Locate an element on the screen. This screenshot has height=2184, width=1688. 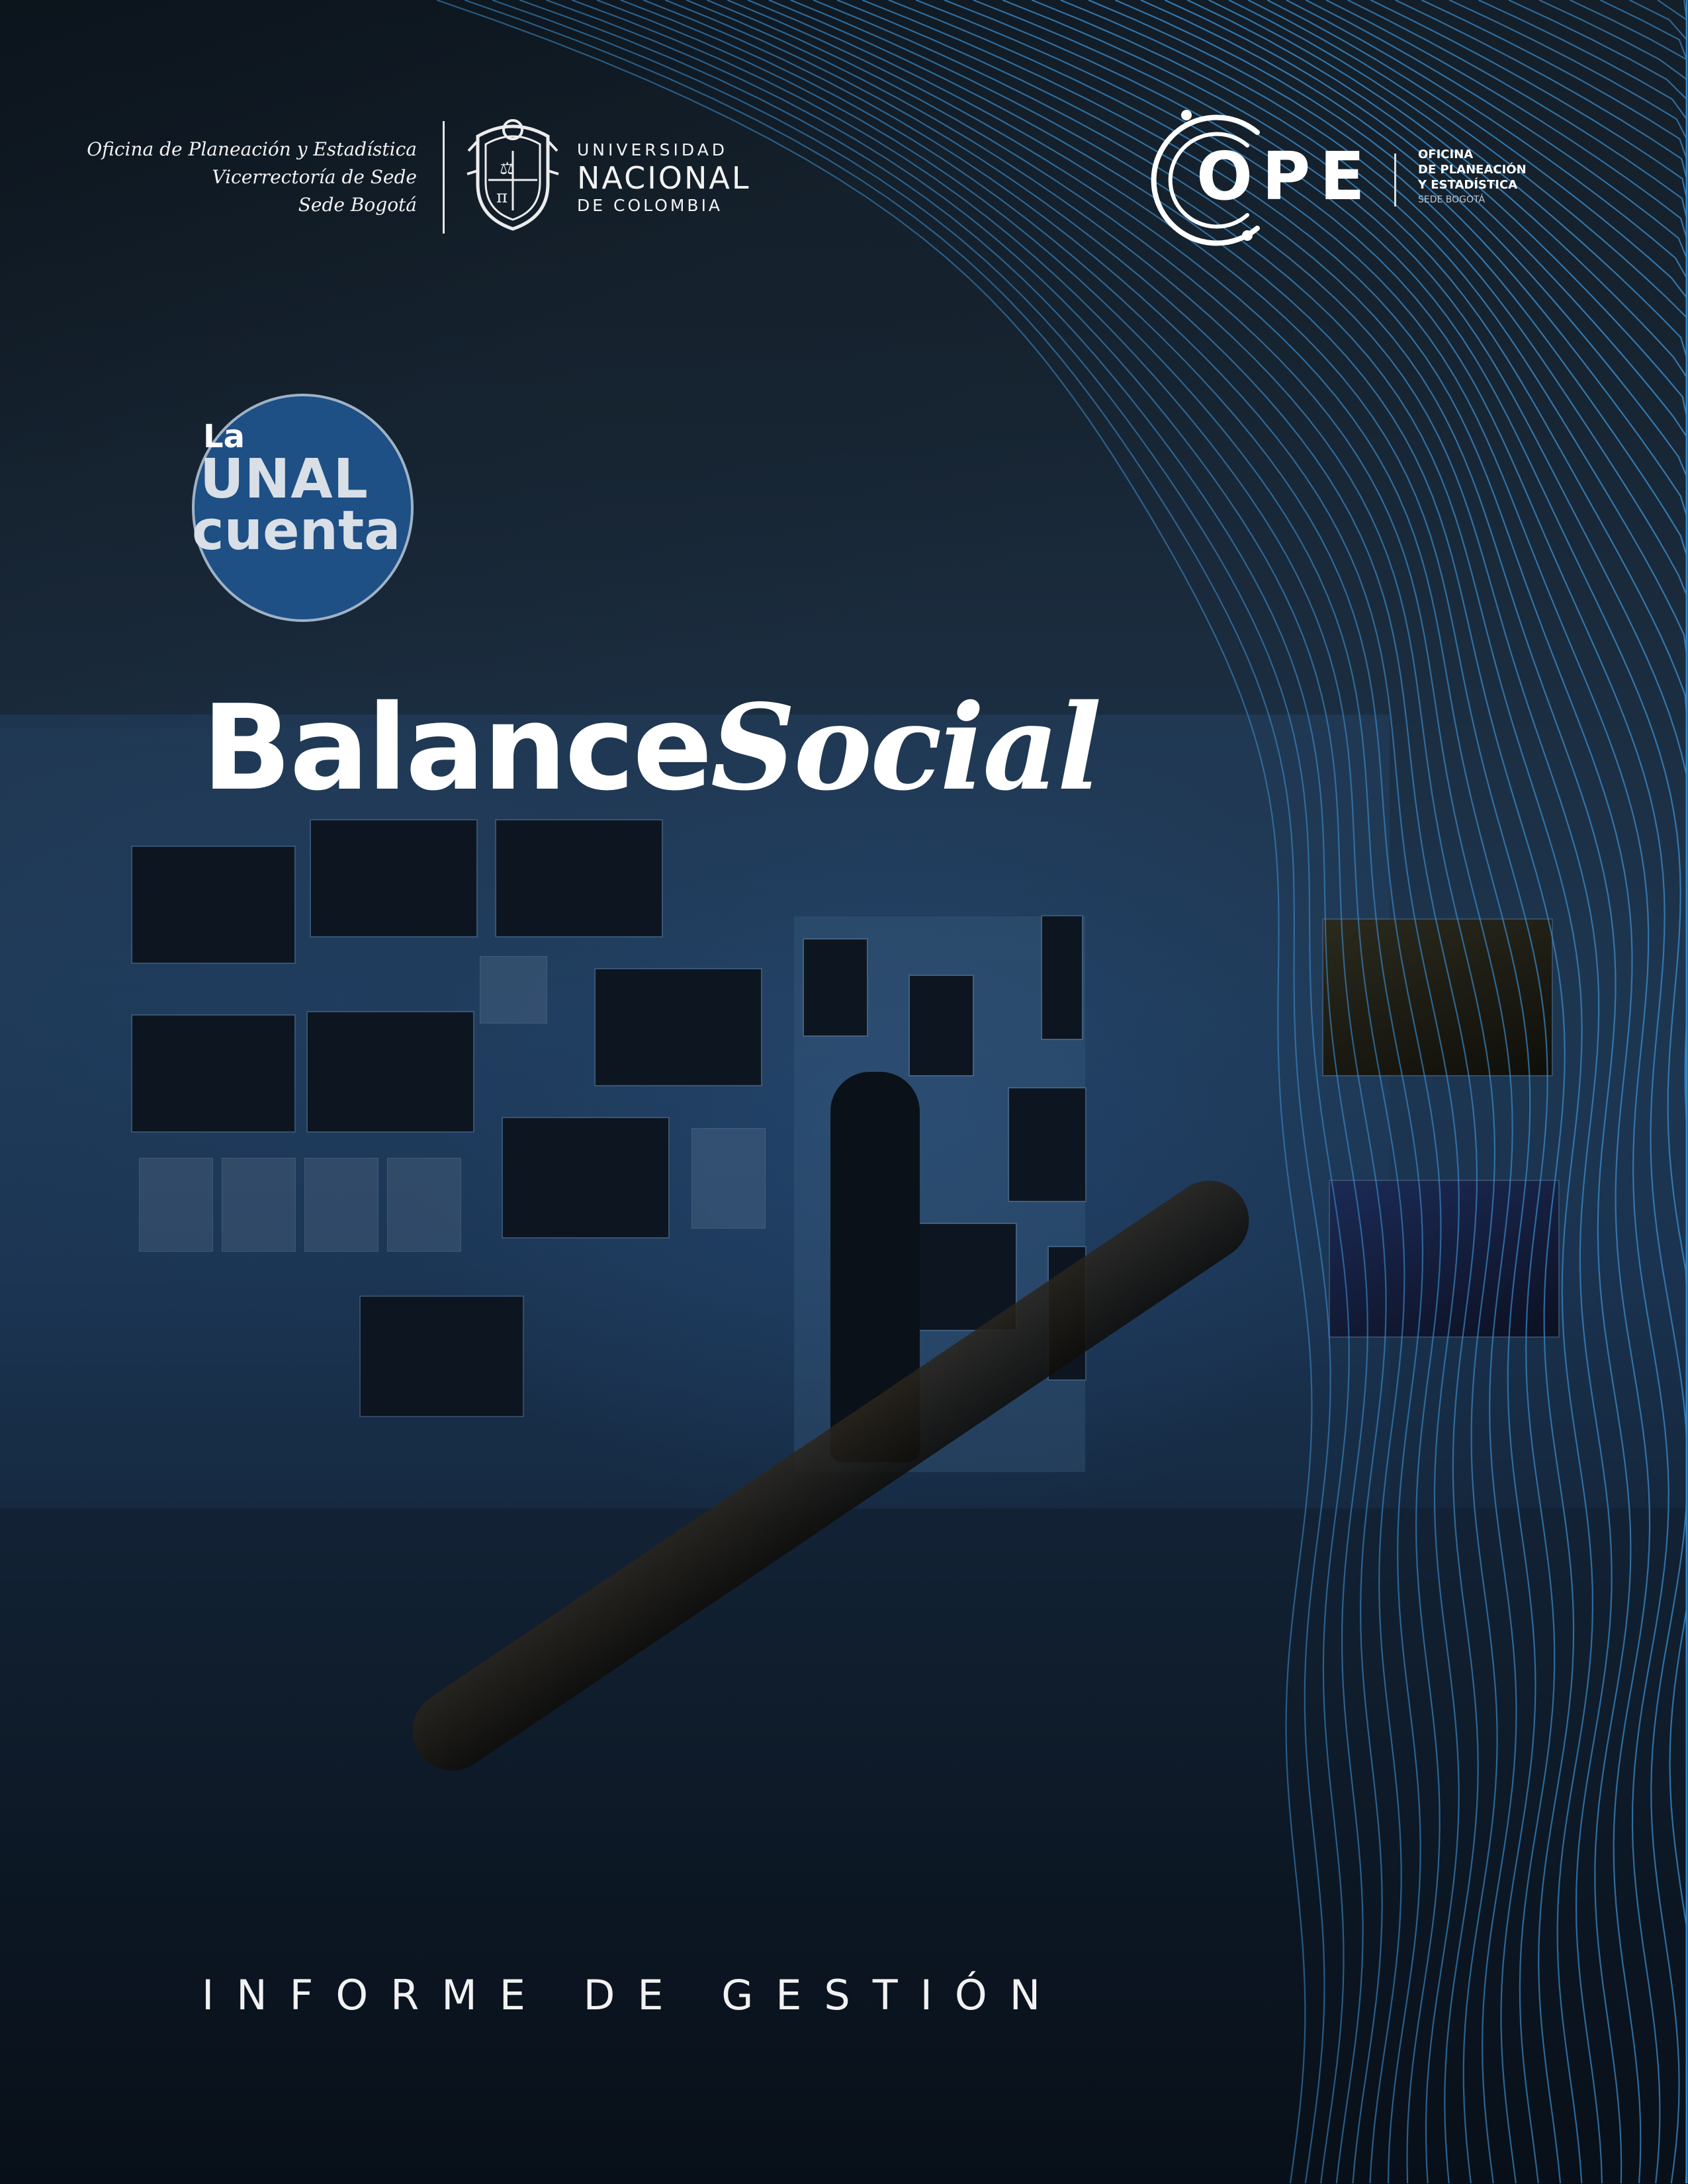
ope-line: DE PLANEACIÓN is located at coordinates (1472, 170).